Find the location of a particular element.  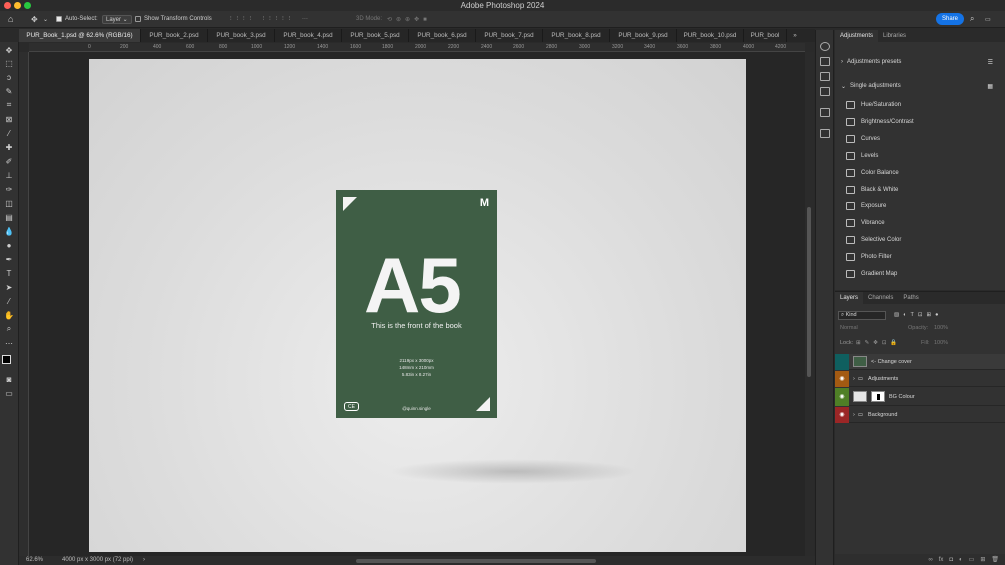

layer-color-tag is located at coordinates (842, 361).